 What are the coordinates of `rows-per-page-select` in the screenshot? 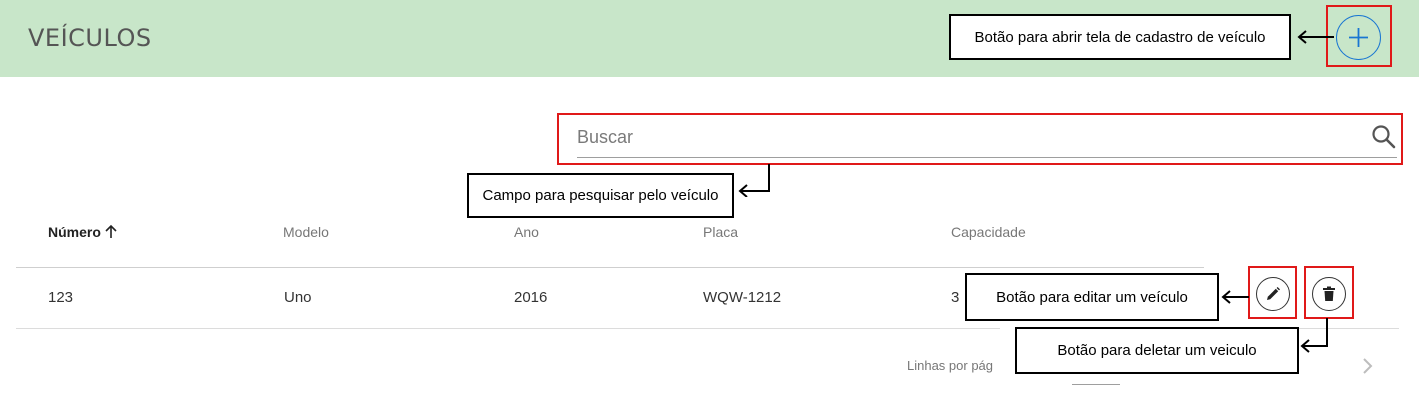 It's located at (1096, 384).